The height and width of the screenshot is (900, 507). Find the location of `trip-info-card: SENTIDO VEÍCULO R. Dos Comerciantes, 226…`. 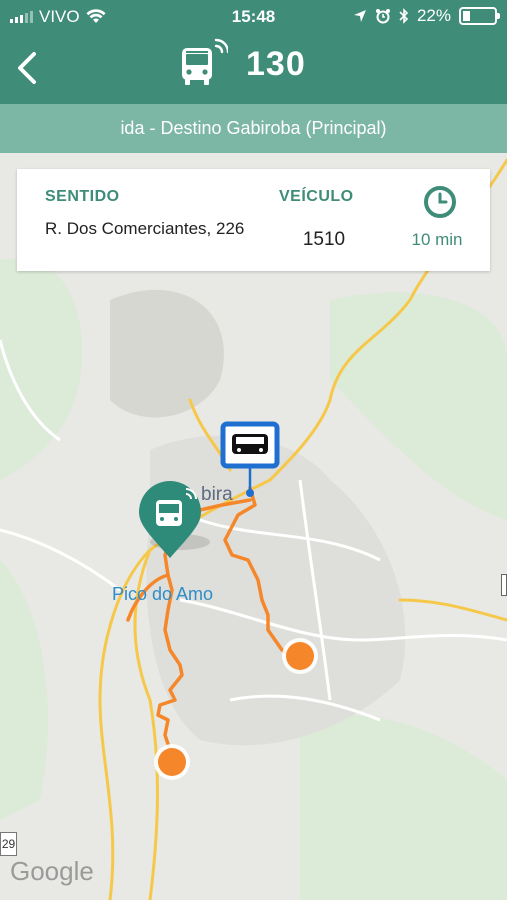

trip-info-card: SENTIDO VEÍCULO R. Dos Comerciantes, 226… is located at coordinates (253, 220).